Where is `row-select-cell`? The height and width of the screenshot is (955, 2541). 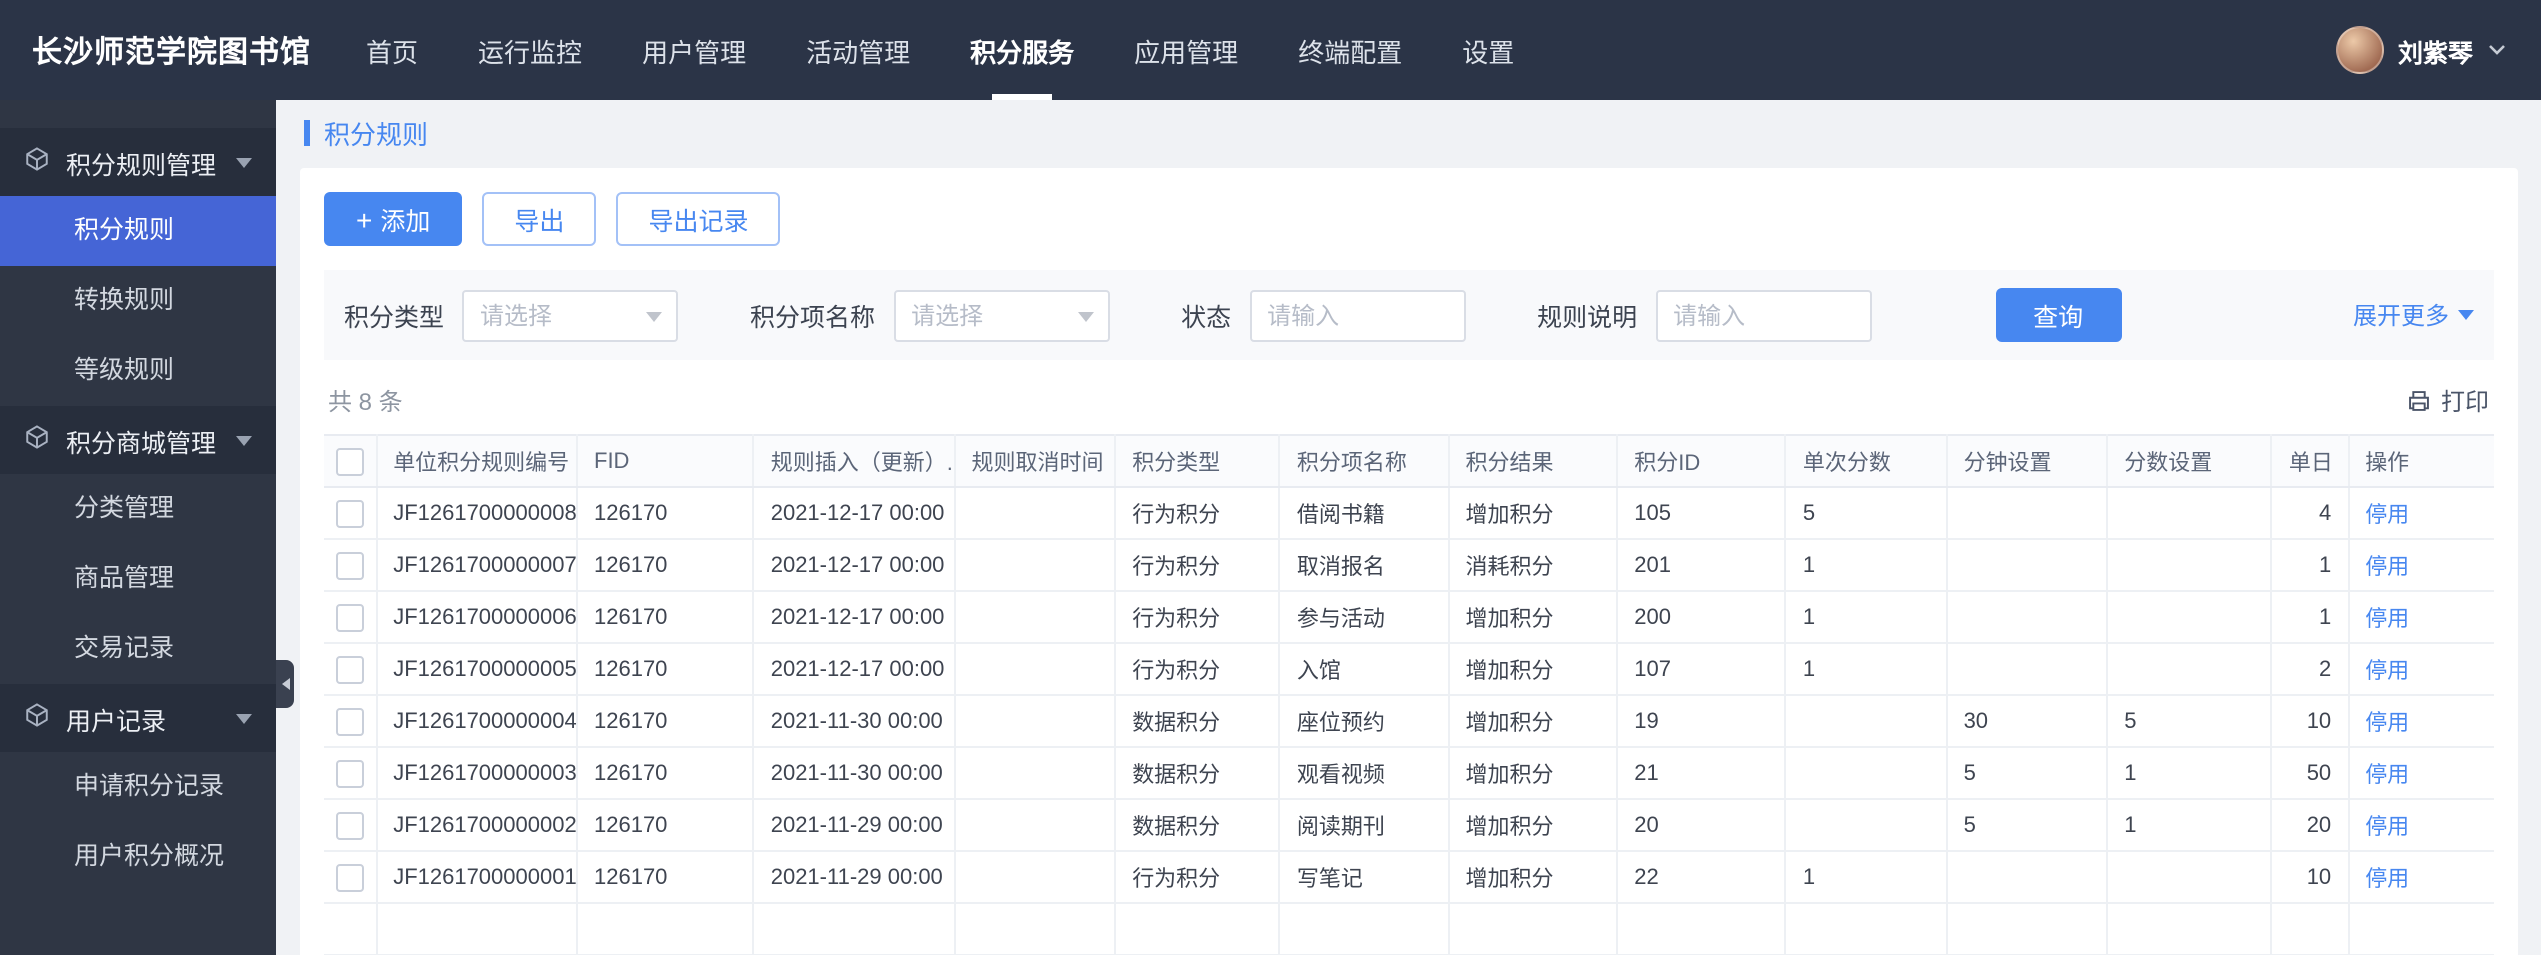
row-select-cell is located at coordinates (351, 669).